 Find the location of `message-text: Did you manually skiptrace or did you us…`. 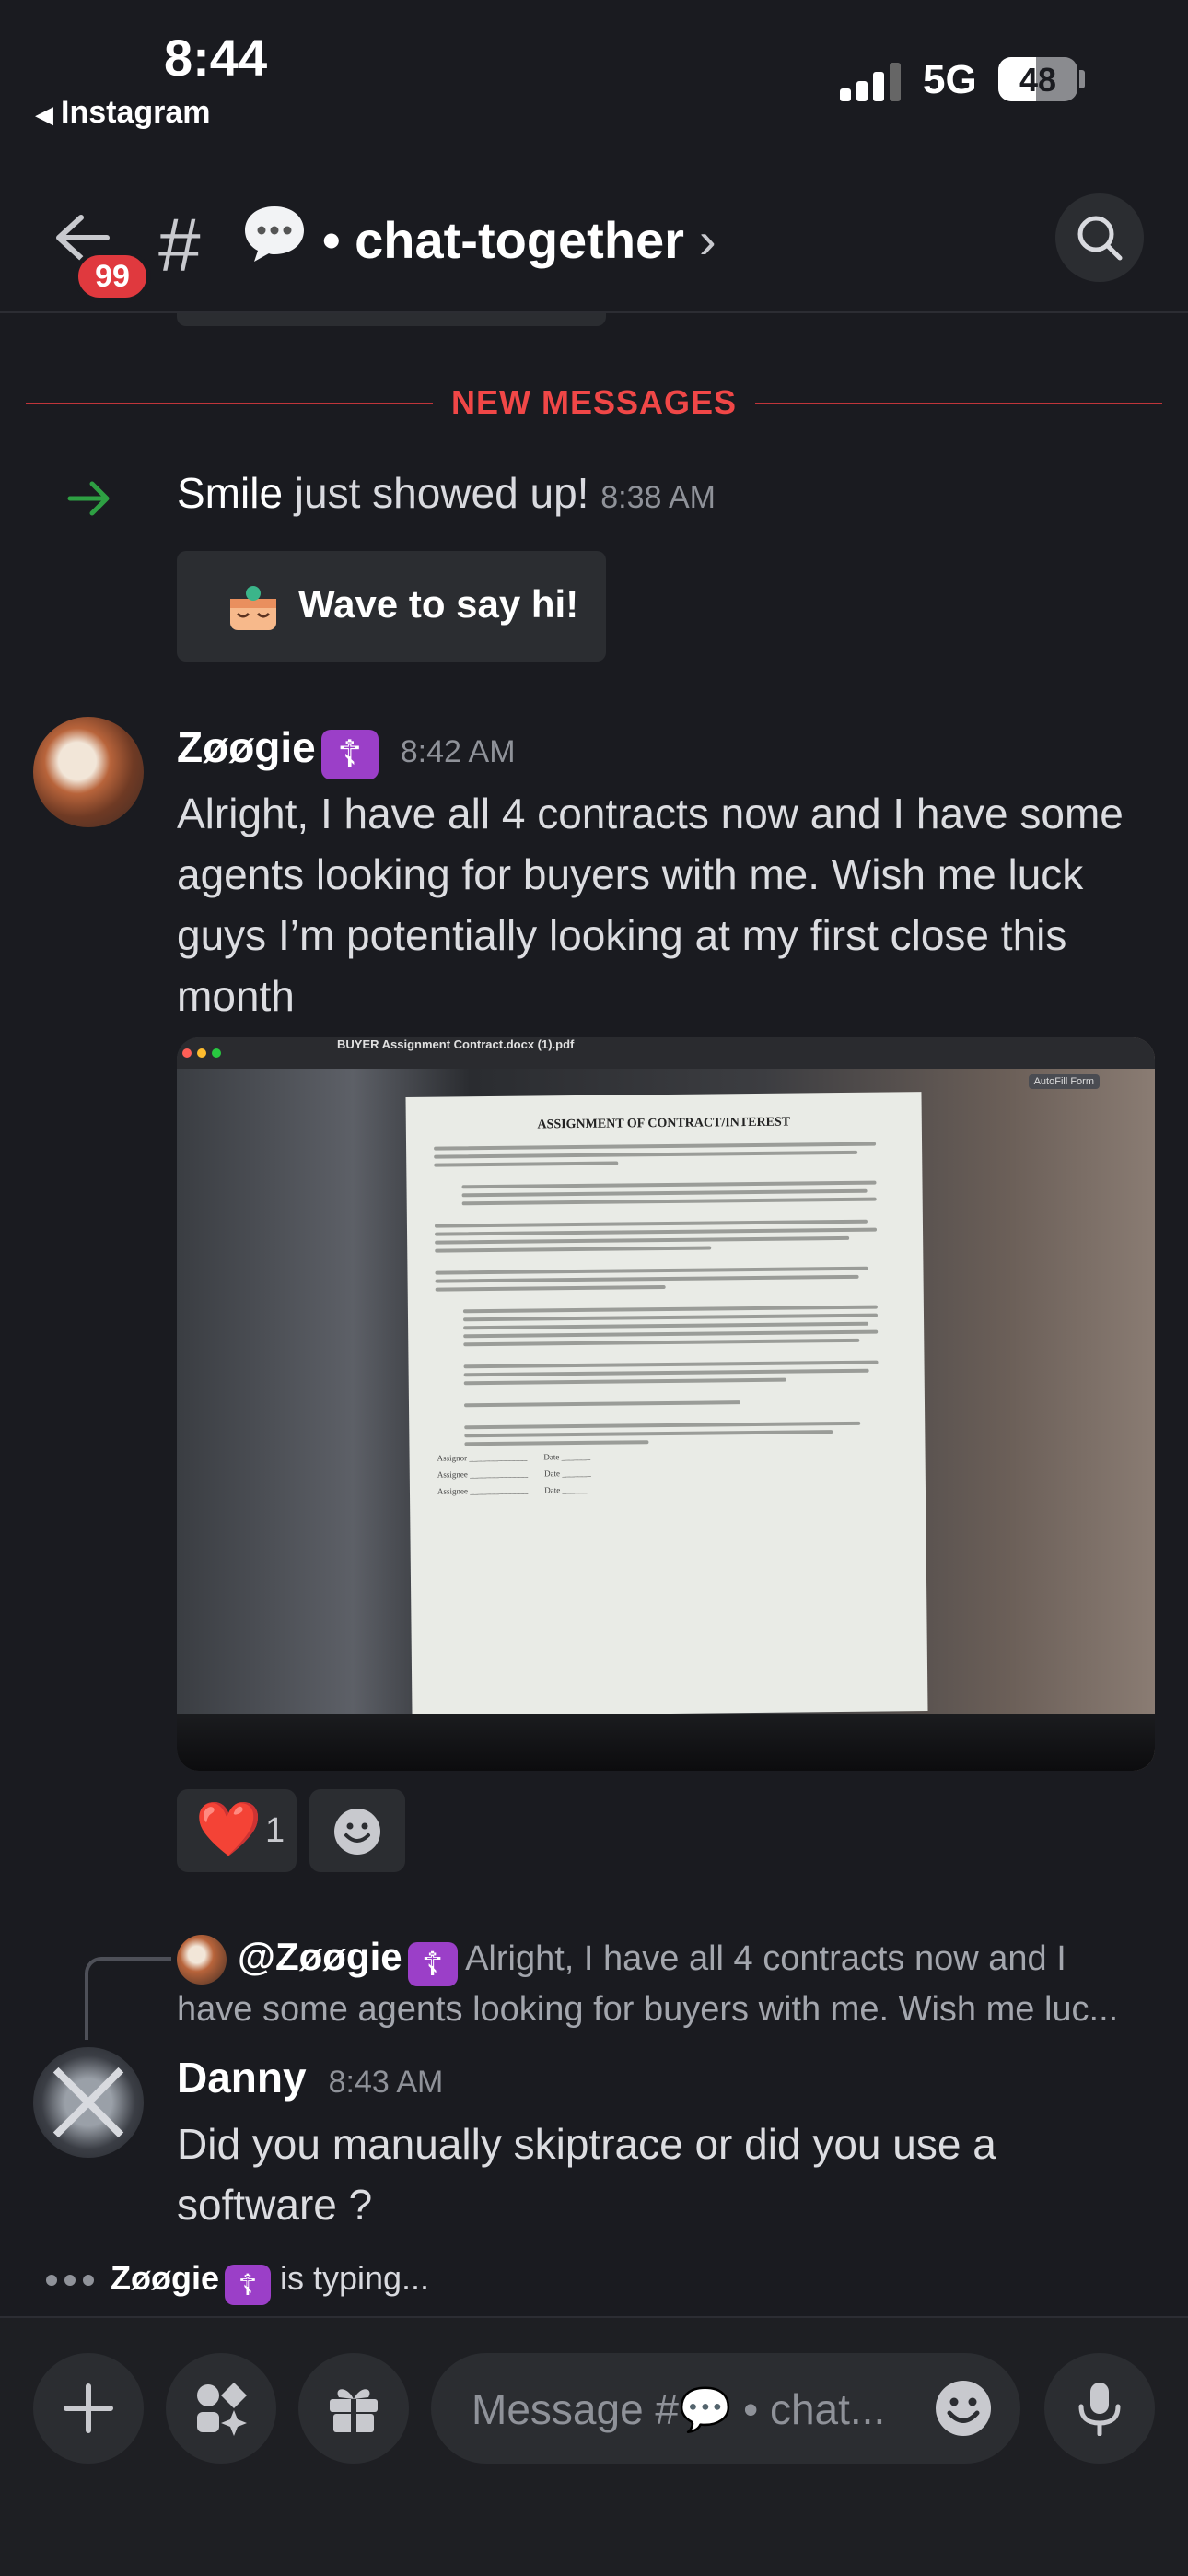

message-text: Did you manually skiptrace or did you us… is located at coordinates (586, 2174).